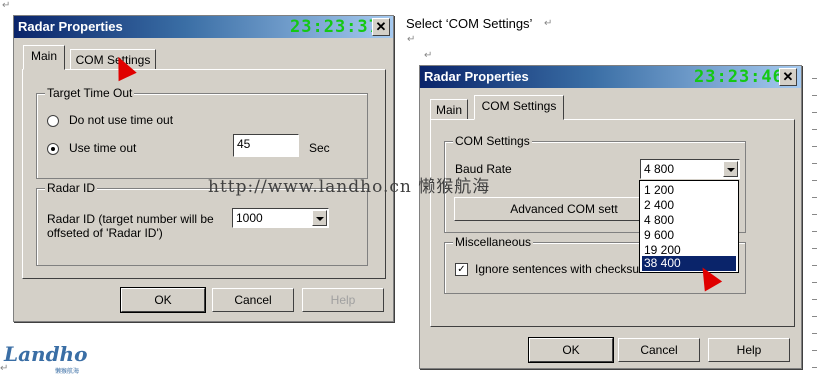  I want to click on baud-option: 9 600, so click(689, 235).